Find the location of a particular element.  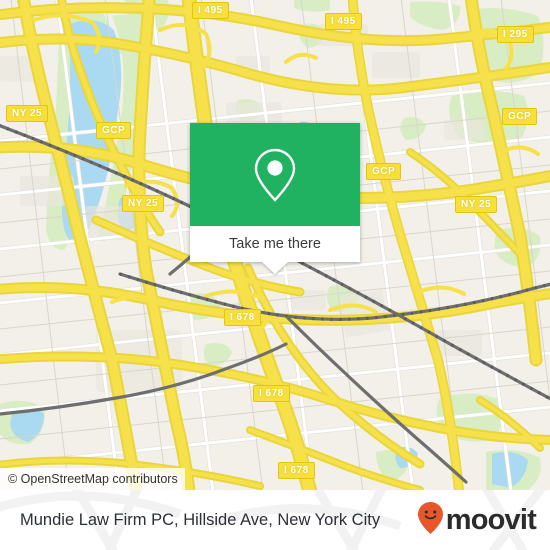

popup-pointer-tail is located at coordinates (275, 268).